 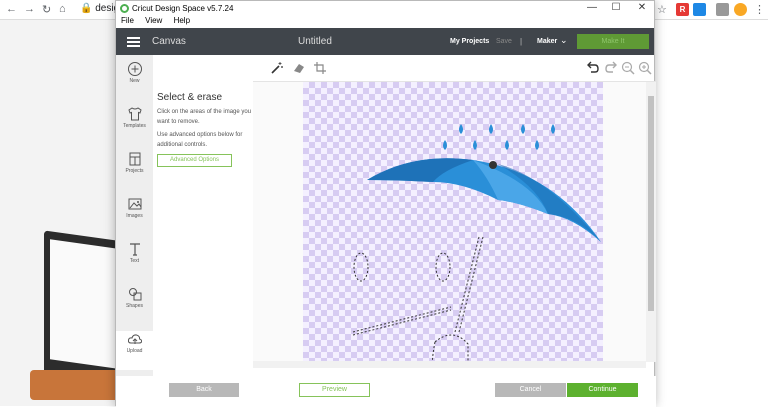 I want to click on project-title: Untitled, so click(x=315, y=41).